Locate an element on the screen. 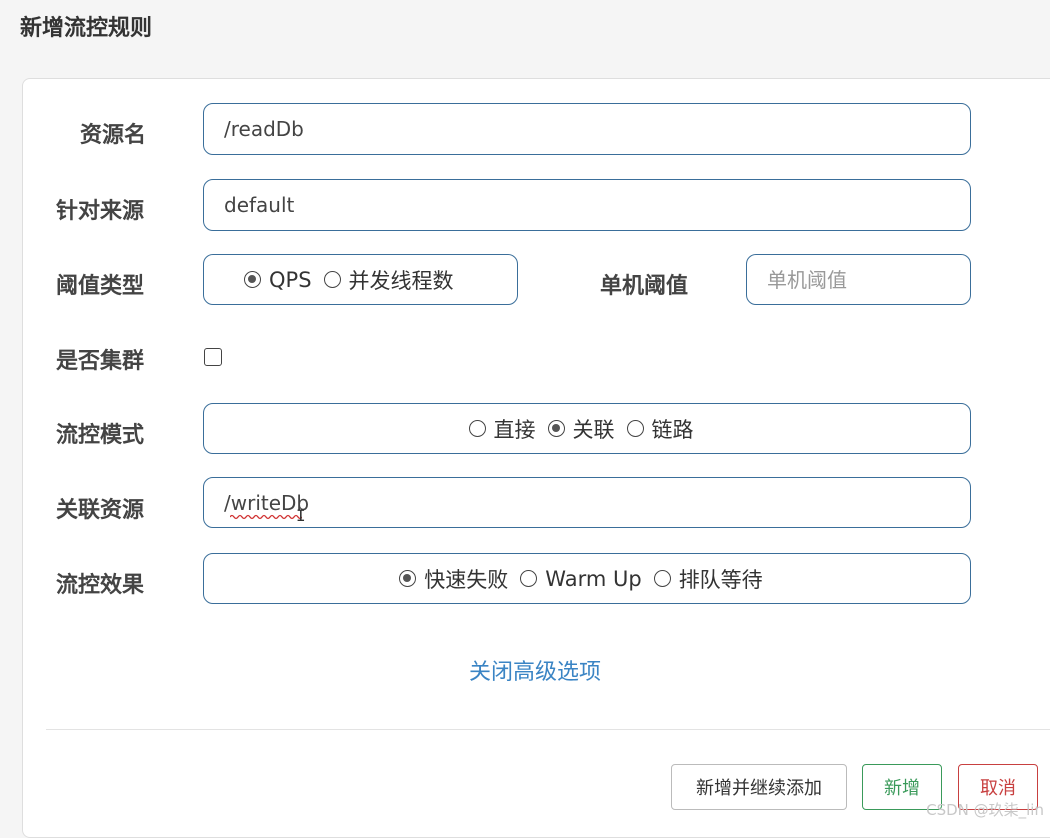  strategy-radio-group: 直接 关联 链路 is located at coordinates (587, 428).